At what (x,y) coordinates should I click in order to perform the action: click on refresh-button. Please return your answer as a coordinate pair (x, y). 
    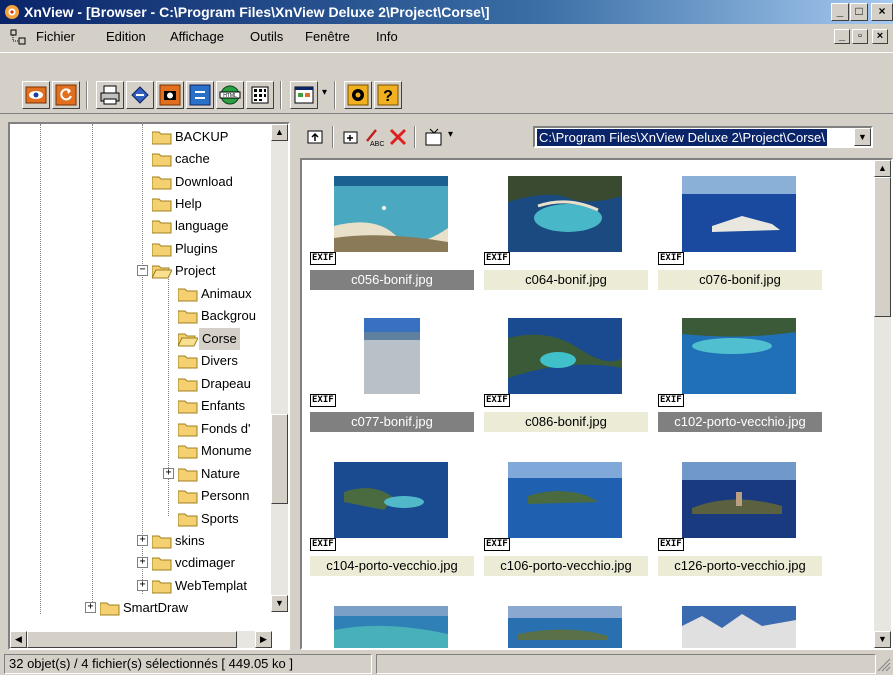
    Looking at the image, I should click on (66, 95).